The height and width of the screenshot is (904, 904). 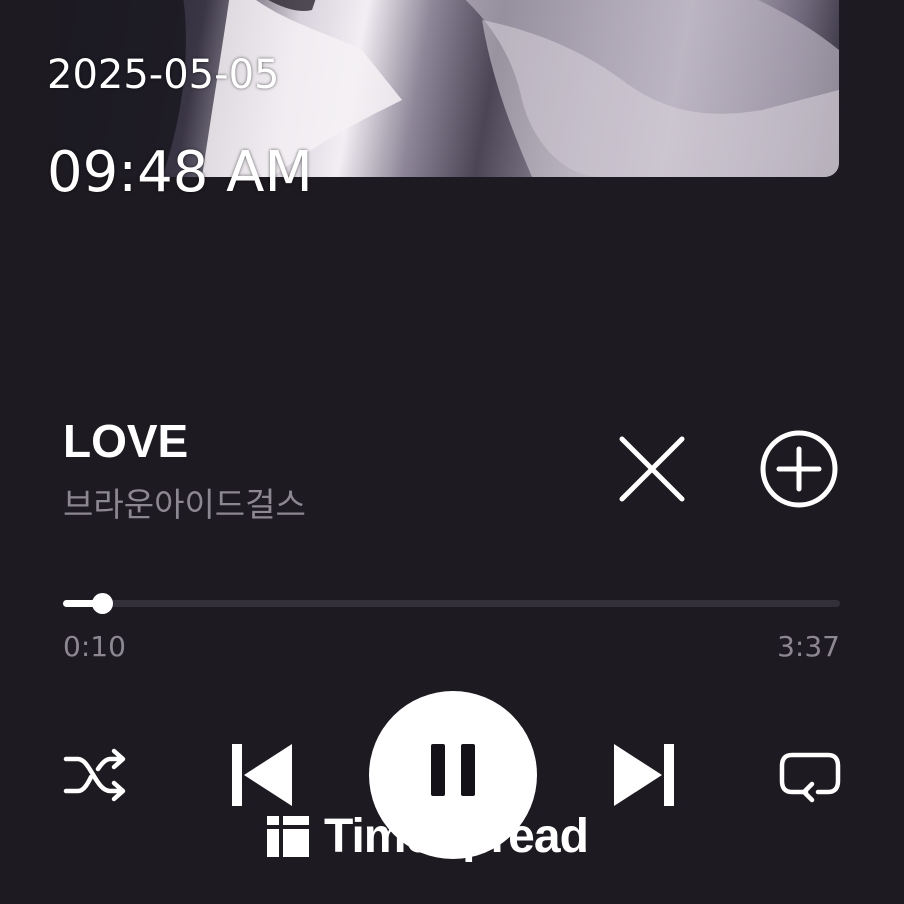 I want to click on previous-button, so click(x=262, y=775).